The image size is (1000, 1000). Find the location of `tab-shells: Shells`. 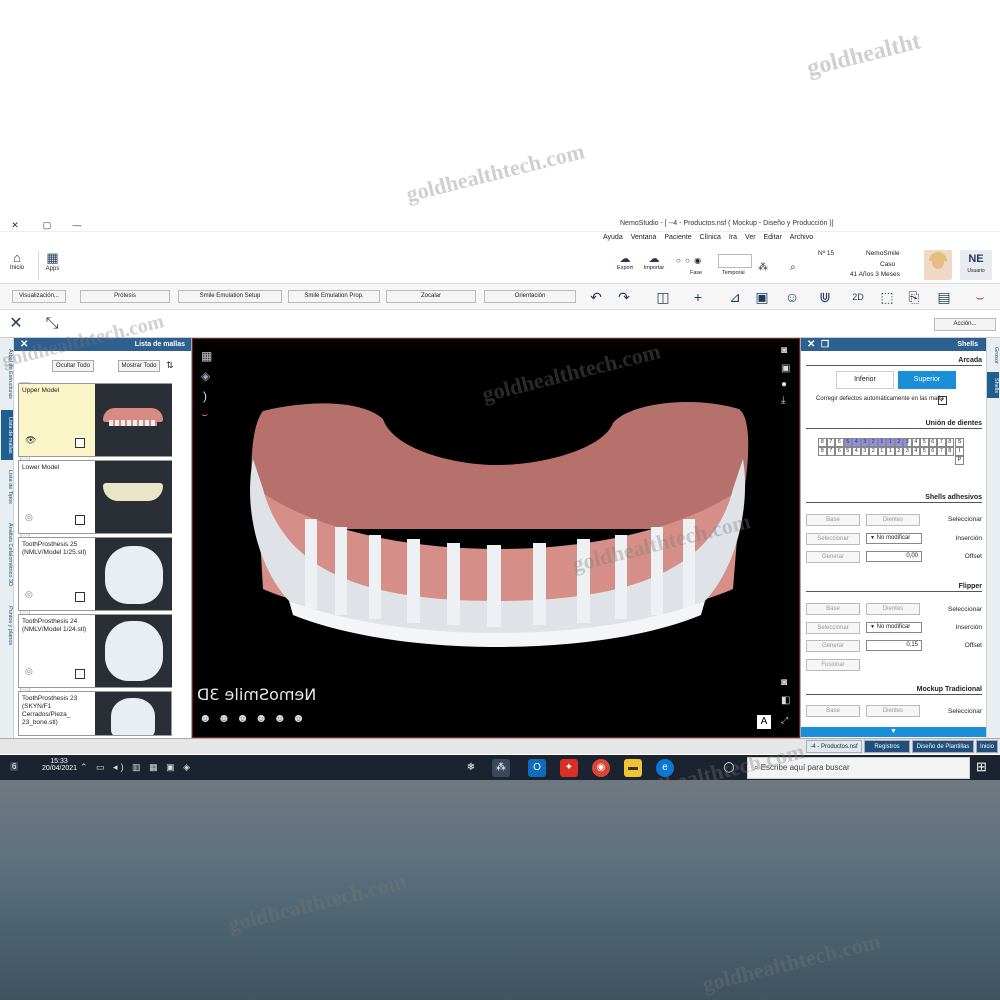

tab-shells: Shells is located at coordinates (993, 385).